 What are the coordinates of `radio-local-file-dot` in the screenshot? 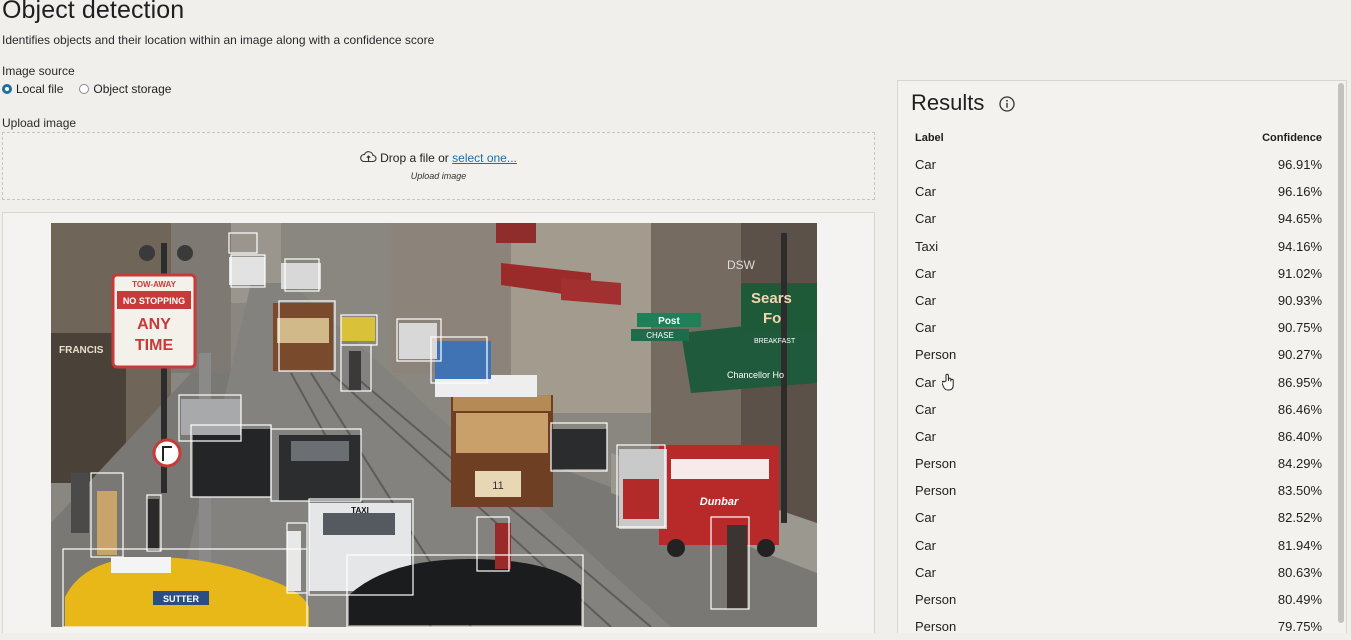 It's located at (7, 89).